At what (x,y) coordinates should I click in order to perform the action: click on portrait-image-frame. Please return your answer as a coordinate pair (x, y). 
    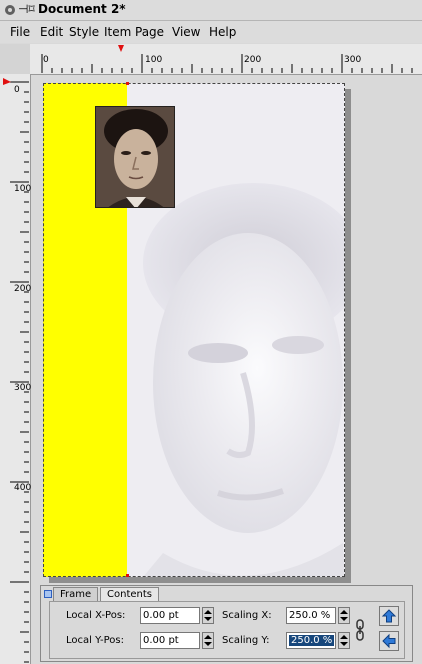
    Looking at the image, I should click on (135, 157).